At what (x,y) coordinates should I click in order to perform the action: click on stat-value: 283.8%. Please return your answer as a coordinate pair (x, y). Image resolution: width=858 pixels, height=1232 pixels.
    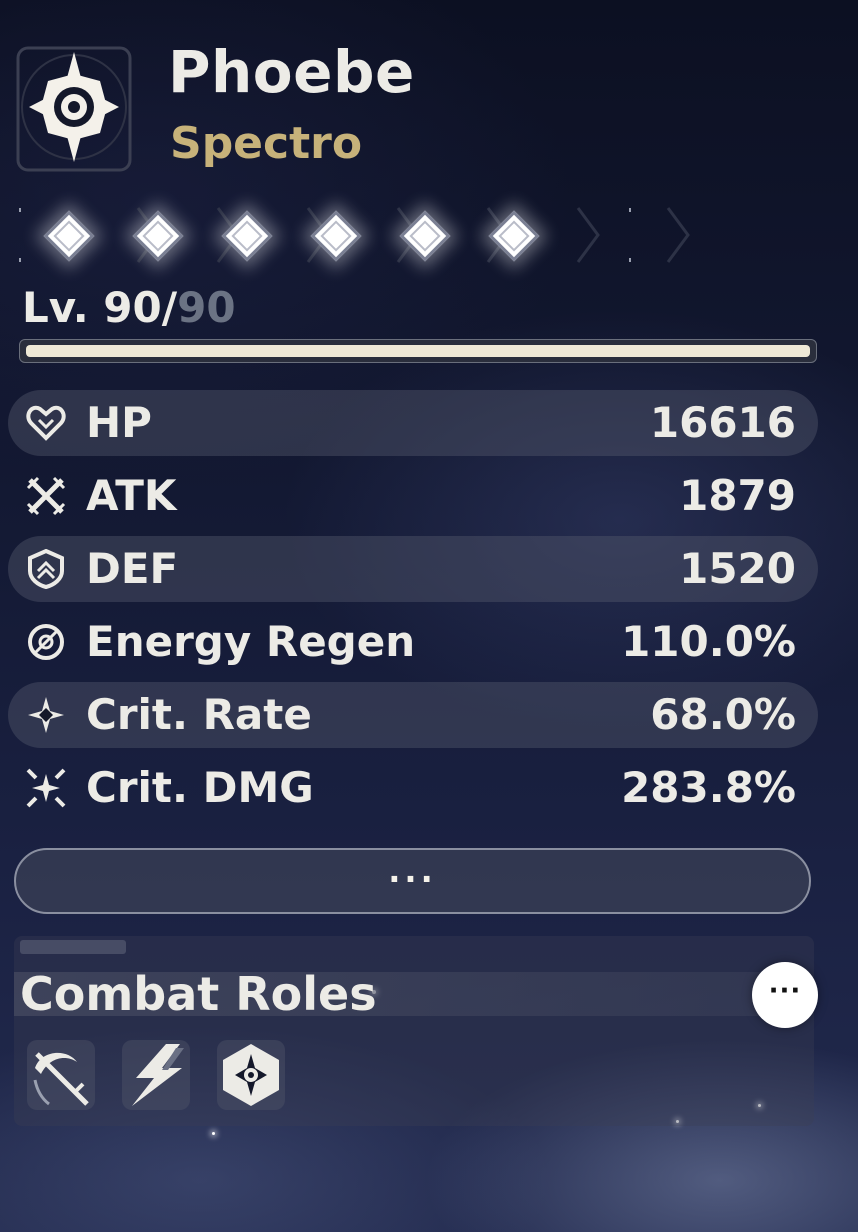
    Looking at the image, I should click on (708, 787).